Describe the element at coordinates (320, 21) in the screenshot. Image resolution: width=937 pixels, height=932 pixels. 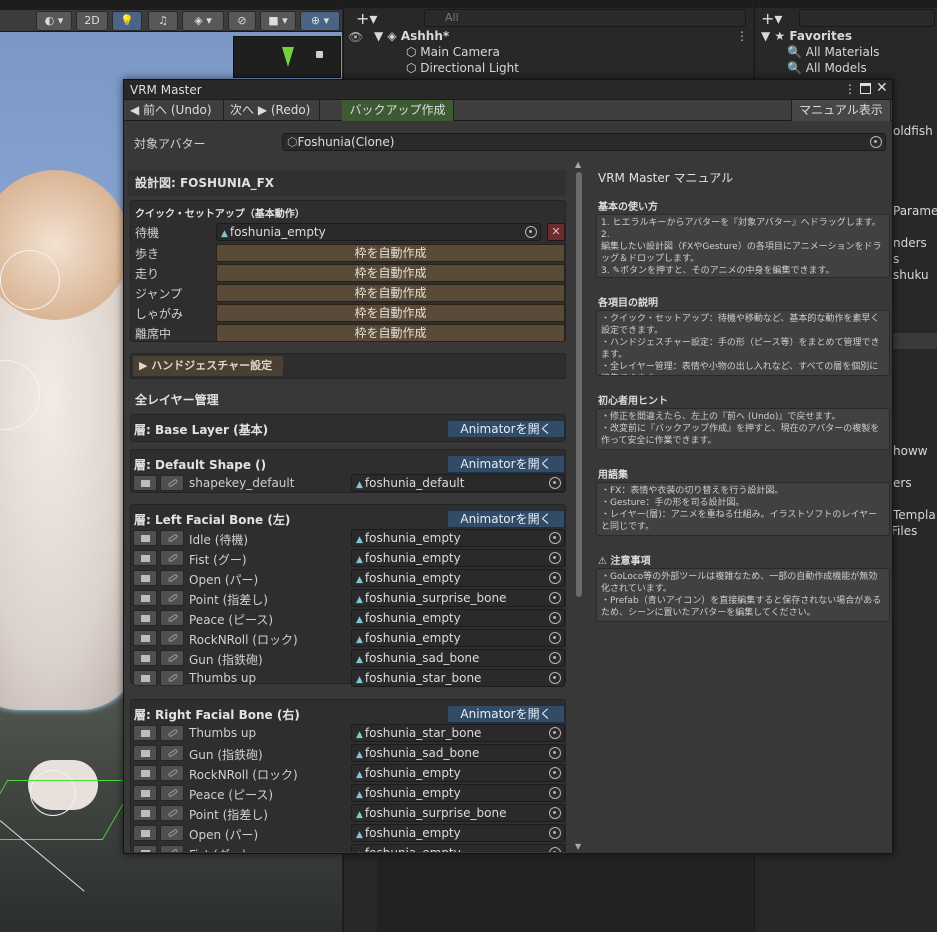
I see `gizmos-icon: ⊕ ▾` at that location.